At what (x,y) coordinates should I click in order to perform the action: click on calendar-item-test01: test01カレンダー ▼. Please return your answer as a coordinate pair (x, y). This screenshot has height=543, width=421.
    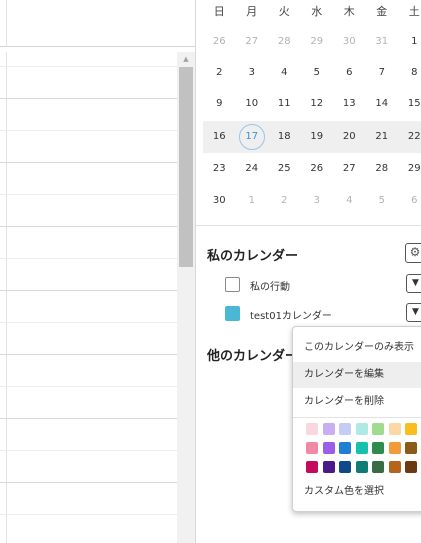
    Looking at the image, I should click on (323, 312).